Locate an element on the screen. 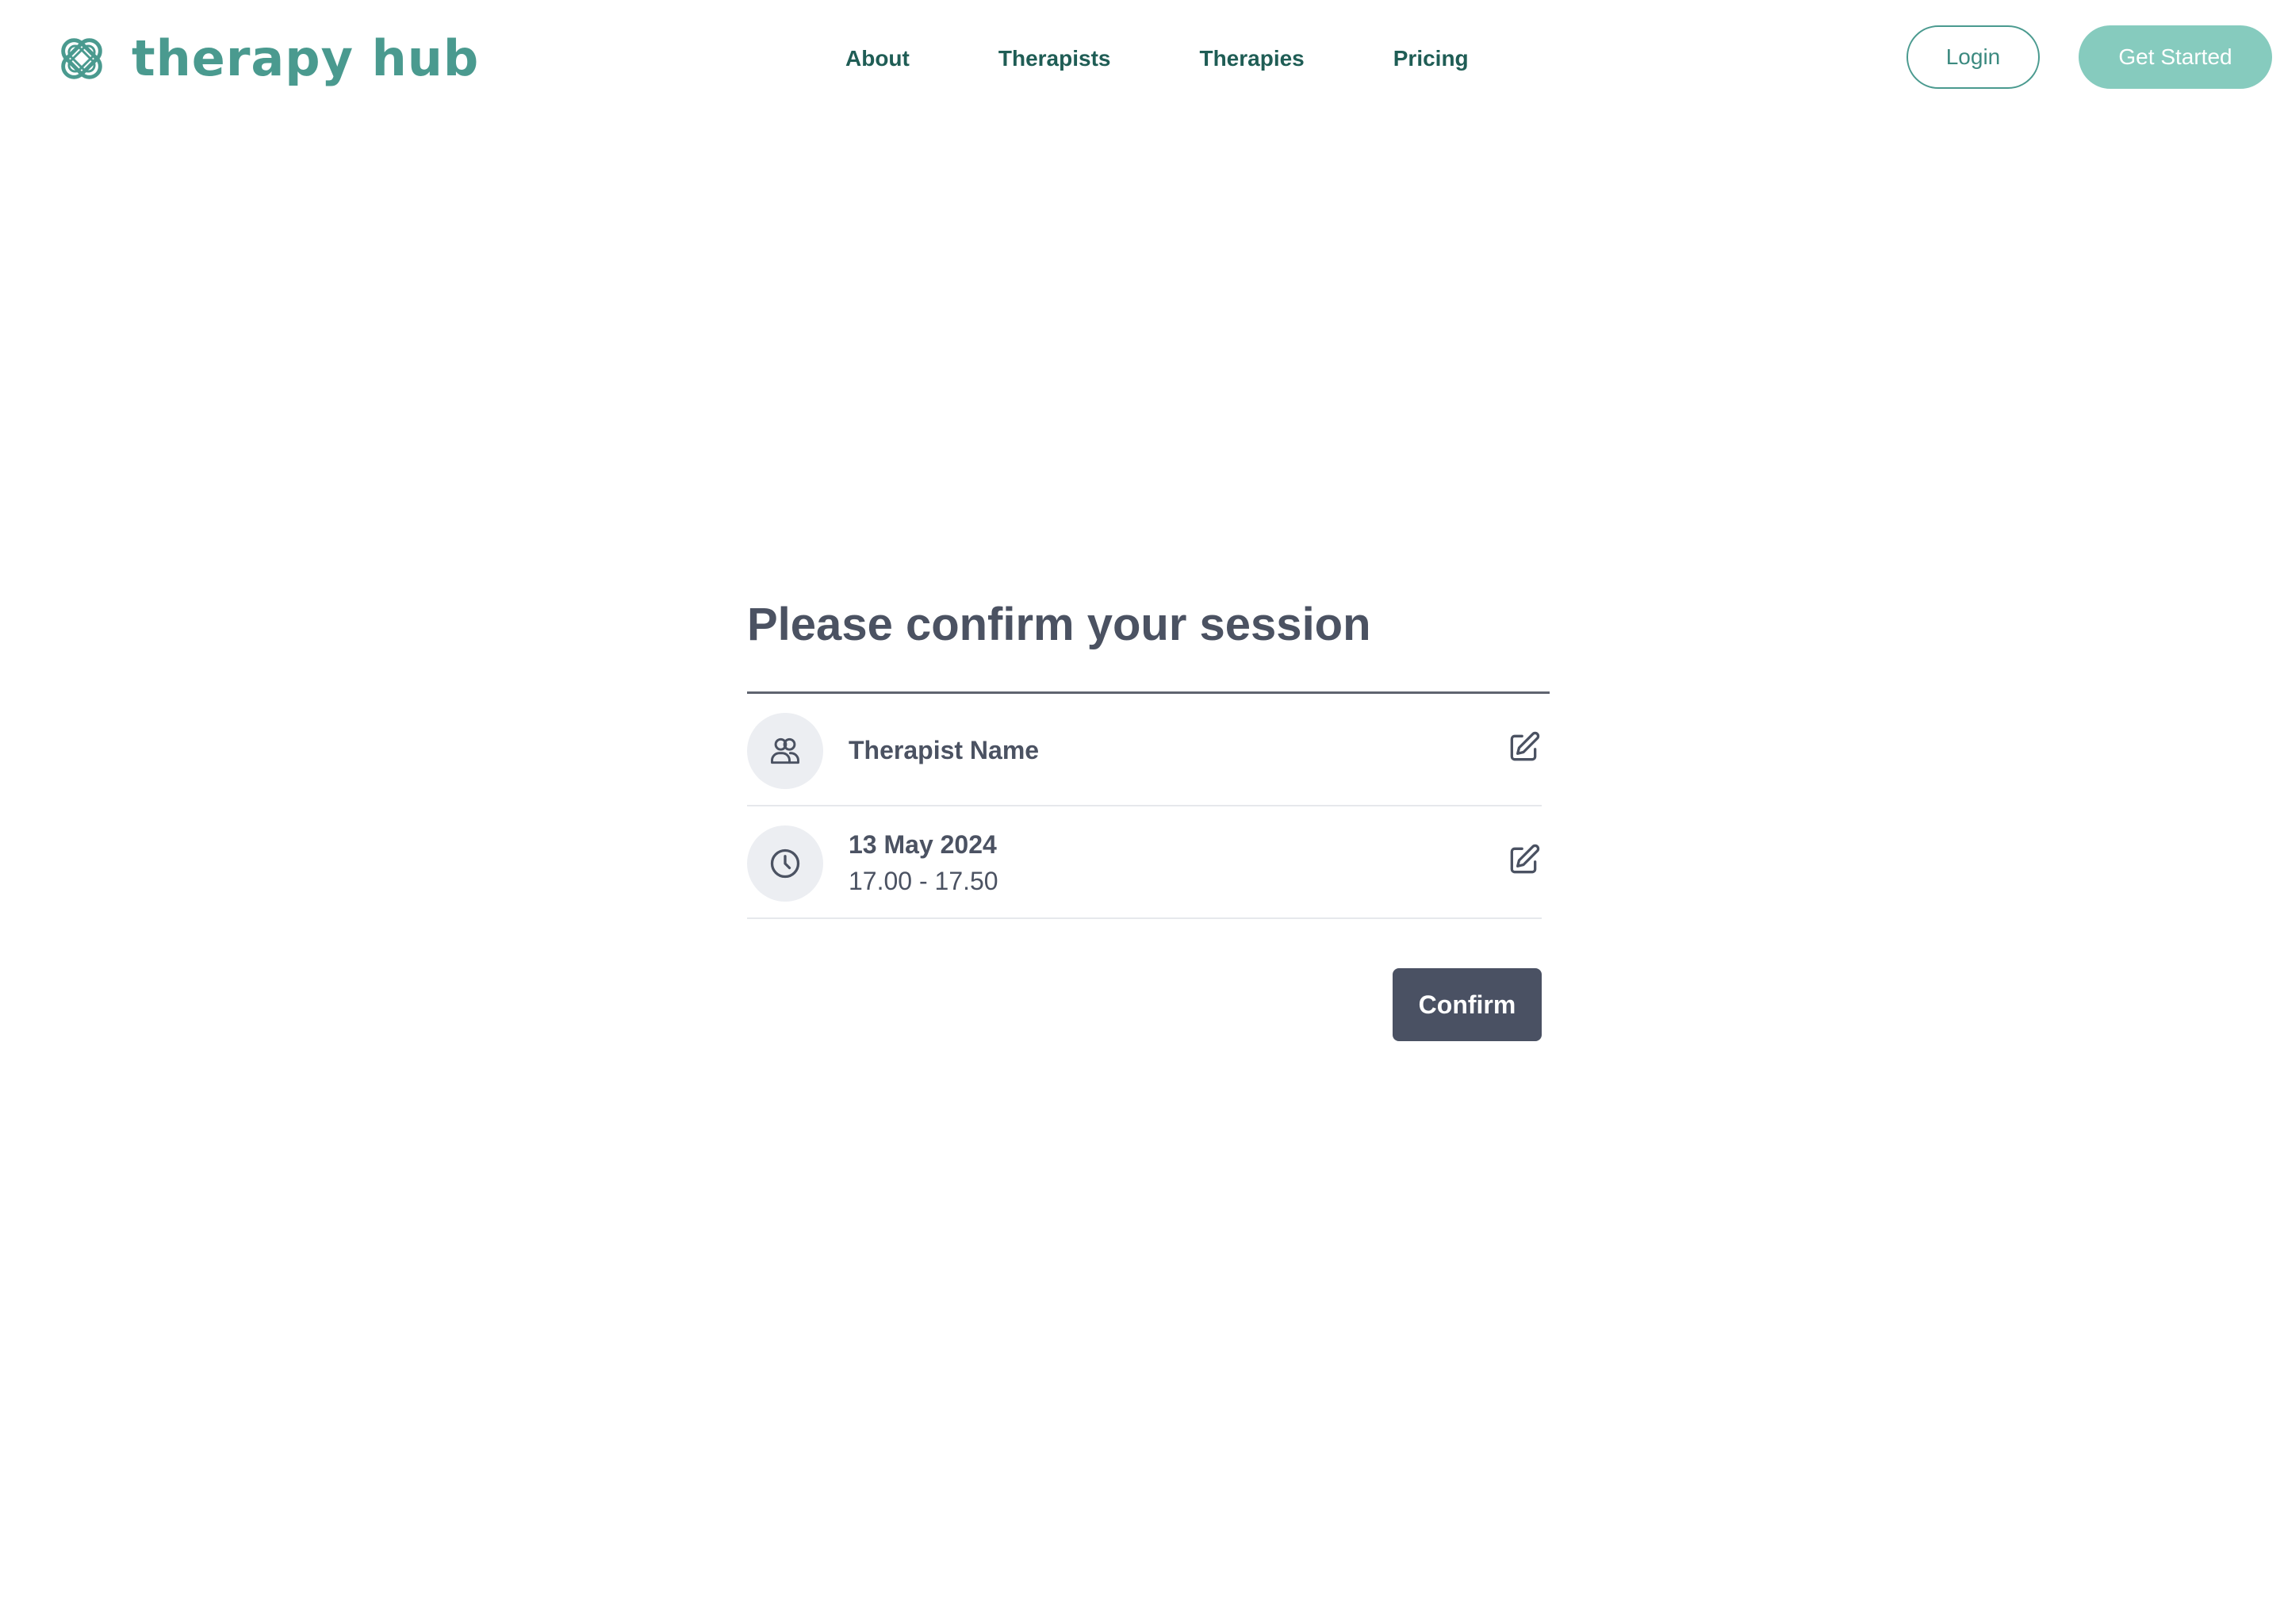 This screenshot has height=1624, width=2284. main-nav: About Therapists Therapies Pricing is located at coordinates (1157, 59).